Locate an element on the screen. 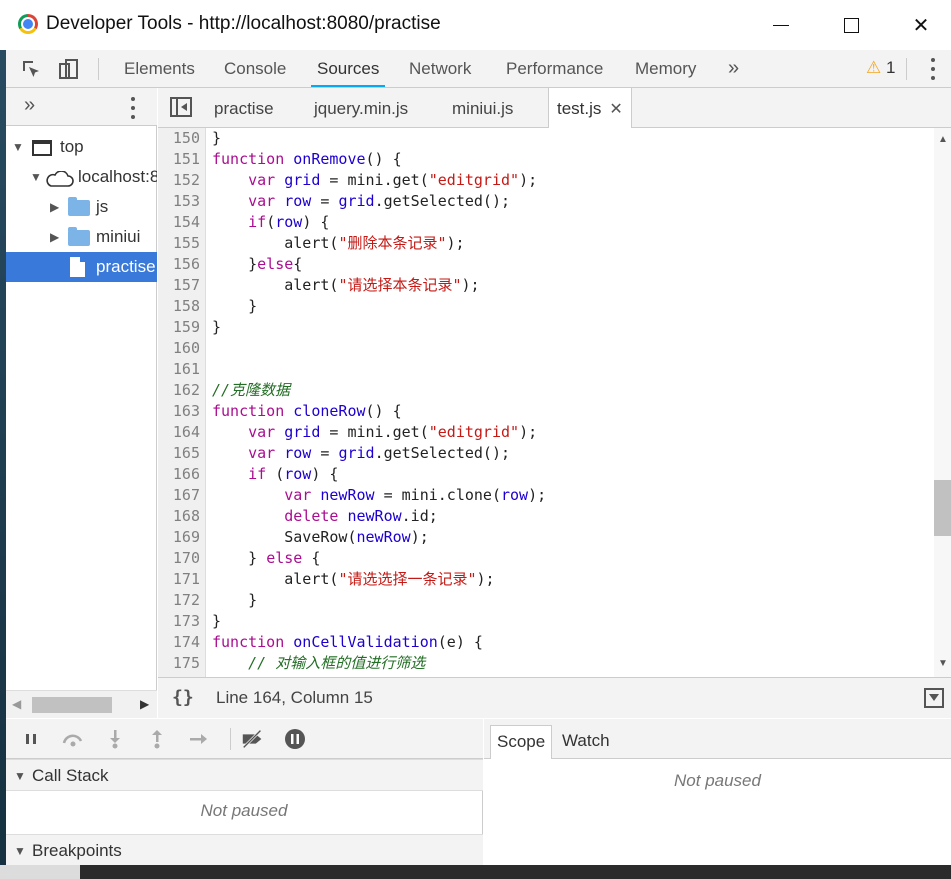 The width and height of the screenshot is (951, 879). line-number: 162 is located at coordinates (179, 390).